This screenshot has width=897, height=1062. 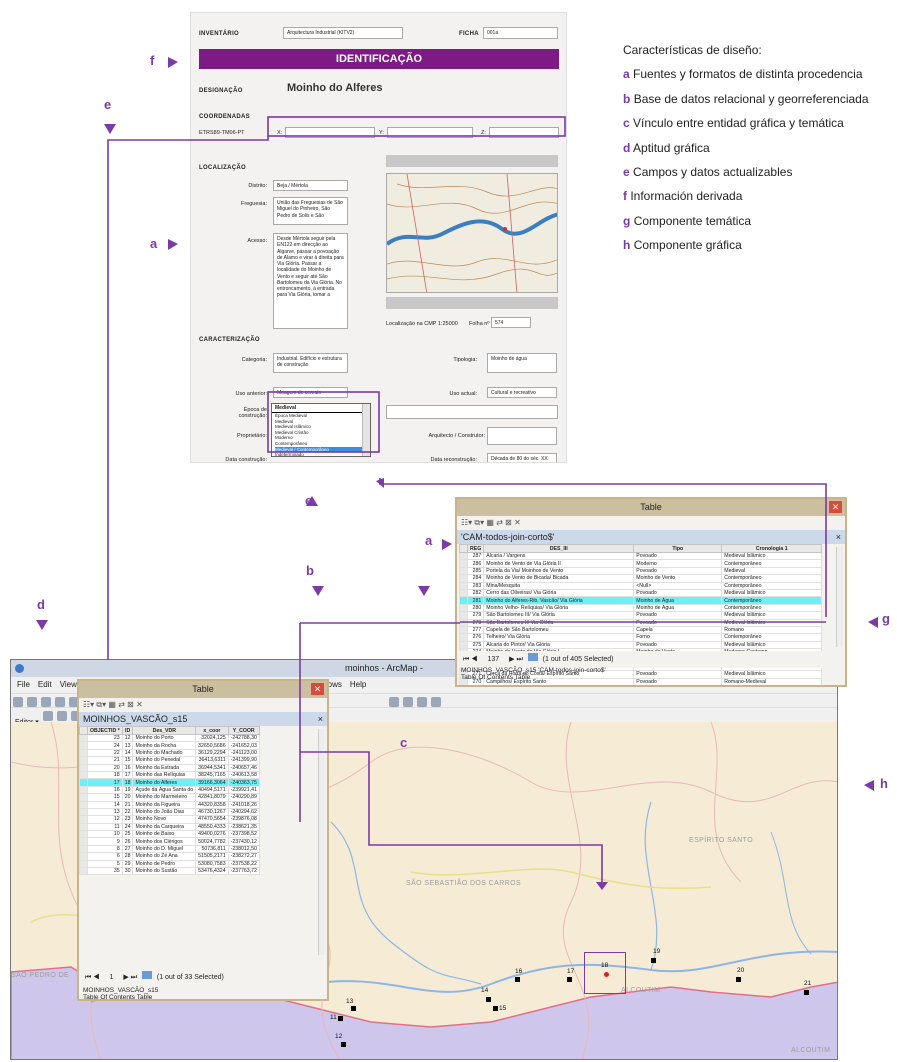 What do you see at coordinates (154, 243) in the screenshot?
I see `callout-a: a` at bounding box center [154, 243].